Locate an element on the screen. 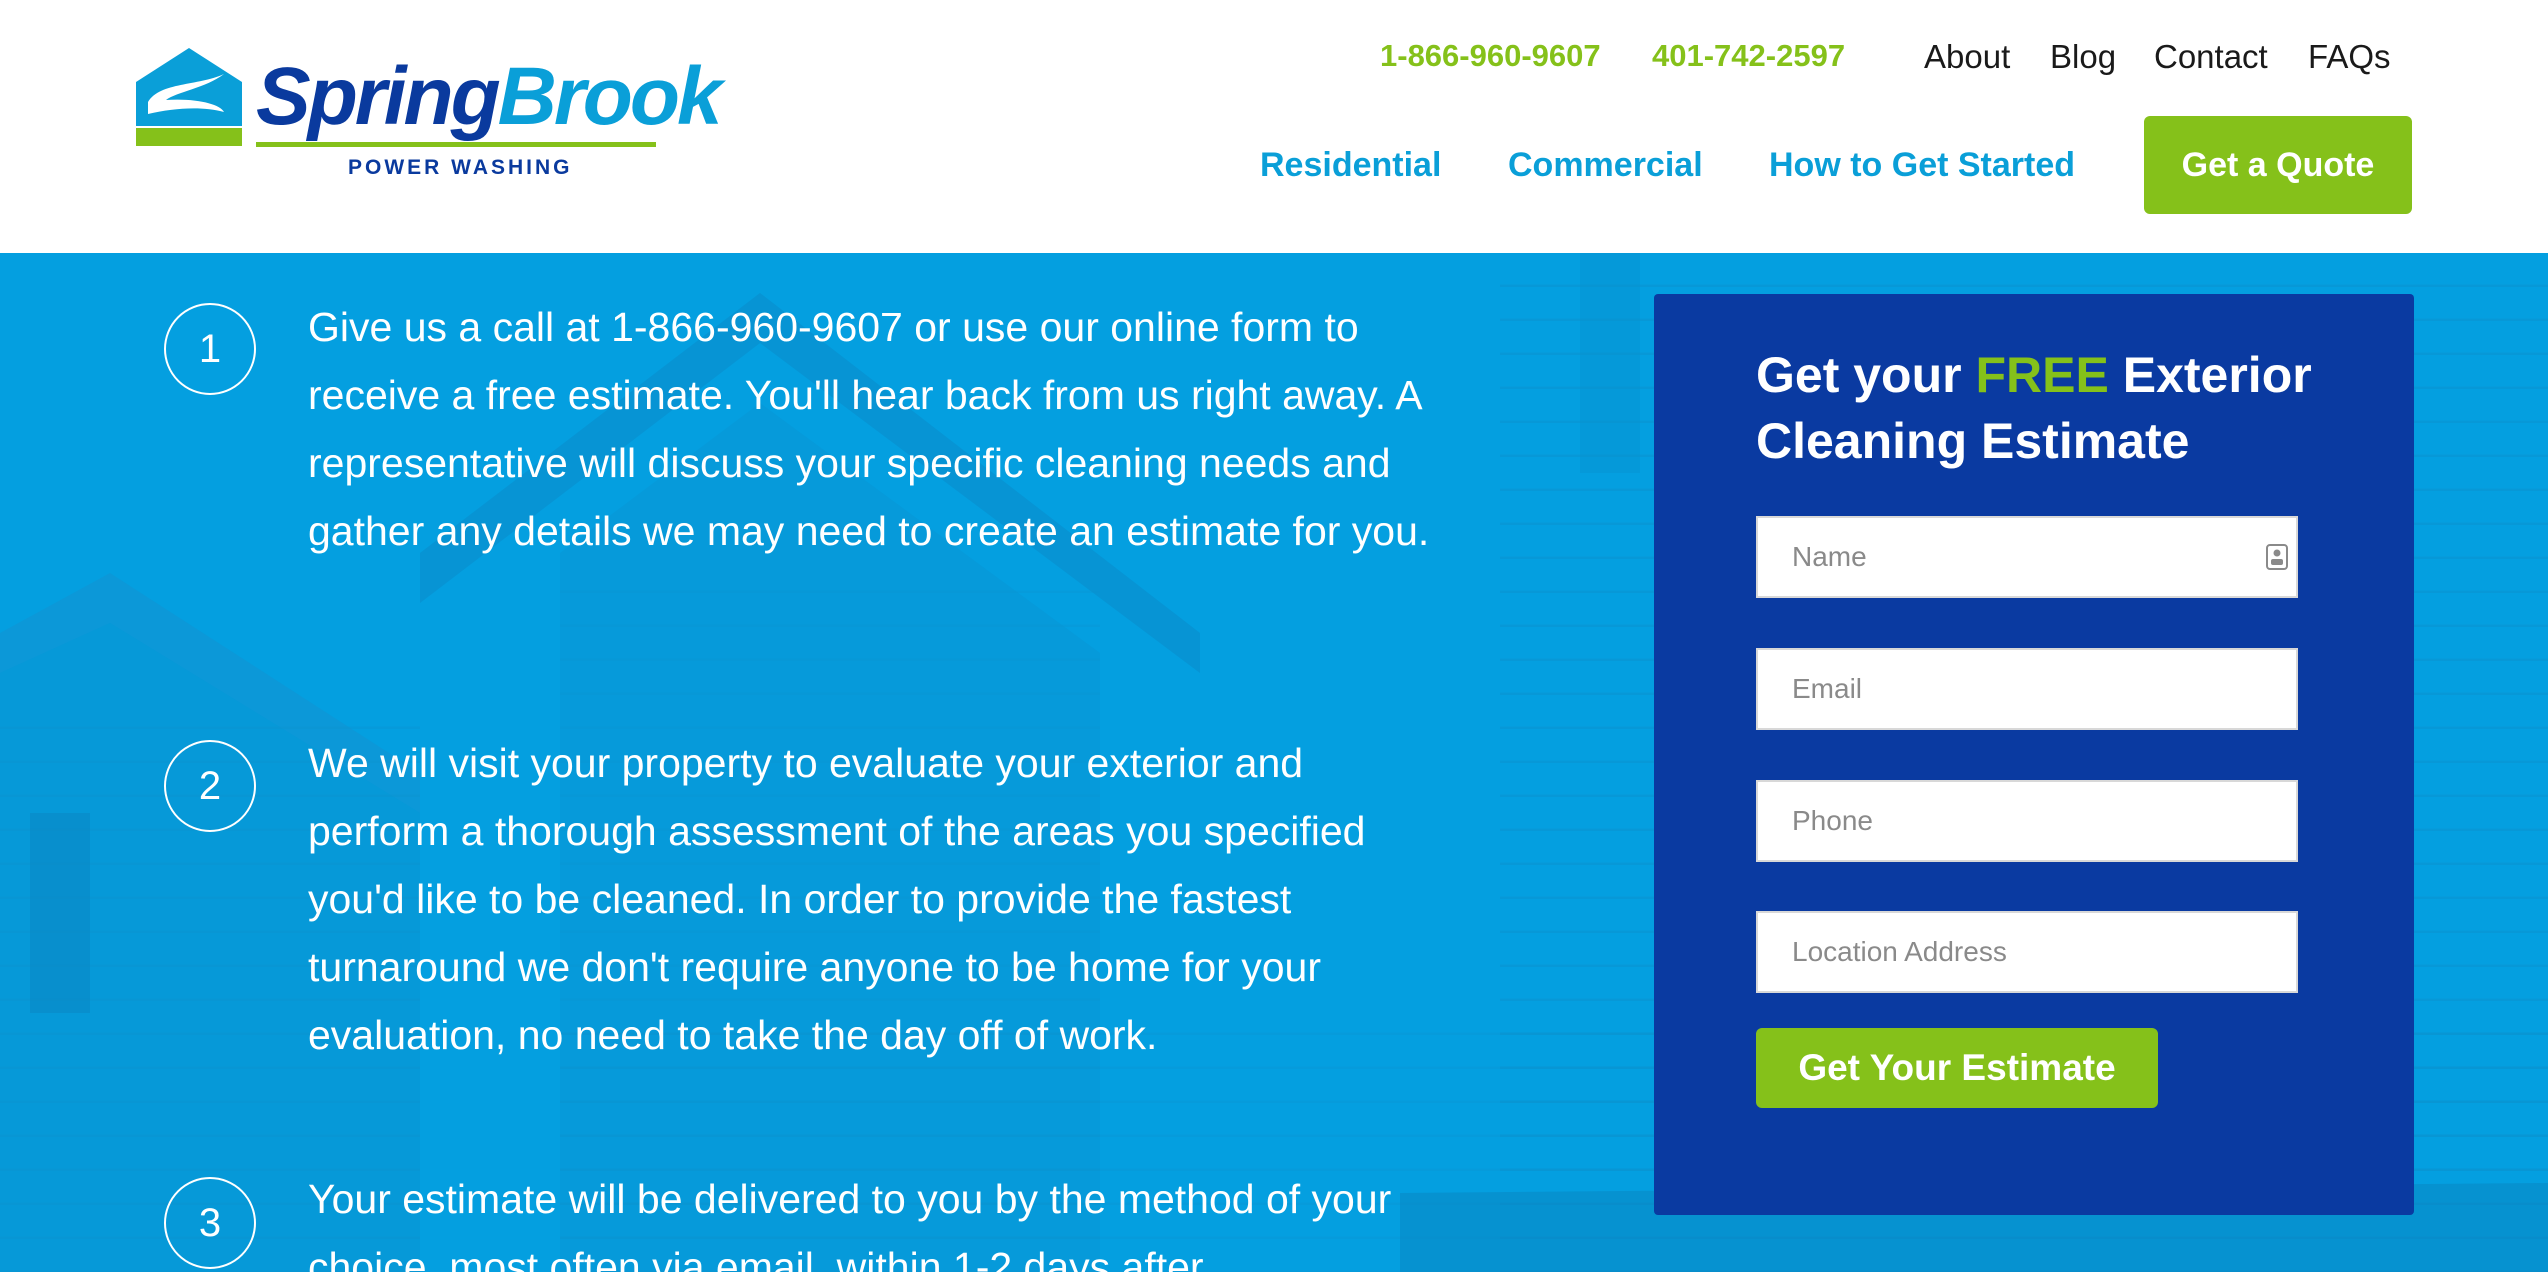  email-input is located at coordinates (2027, 689).